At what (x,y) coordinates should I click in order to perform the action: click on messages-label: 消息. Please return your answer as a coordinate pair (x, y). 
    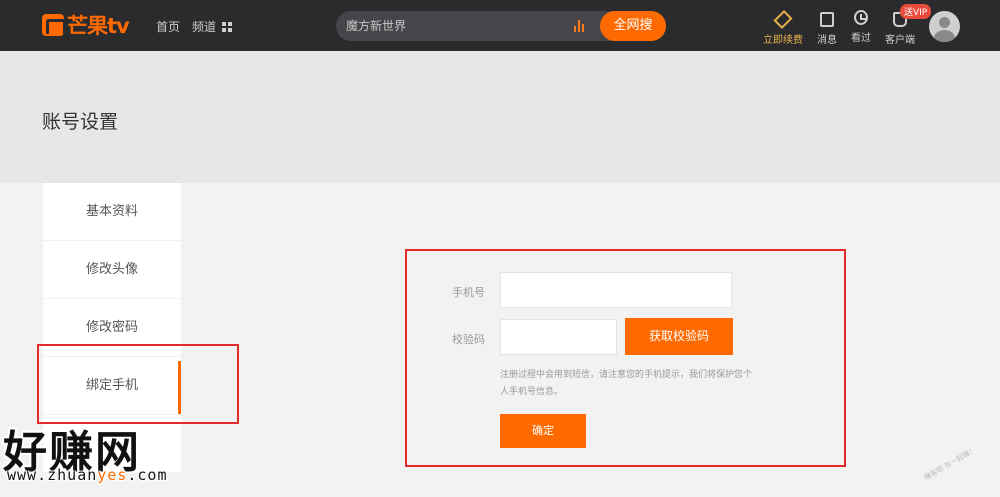
    Looking at the image, I should click on (827, 40).